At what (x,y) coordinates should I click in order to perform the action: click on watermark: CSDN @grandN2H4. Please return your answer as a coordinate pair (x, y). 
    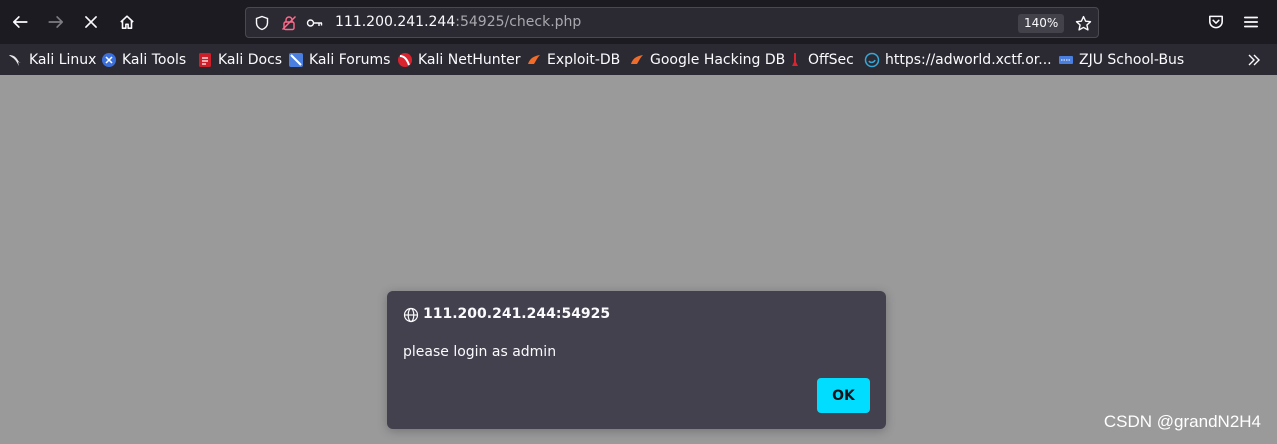
    Looking at the image, I should click on (1182, 421).